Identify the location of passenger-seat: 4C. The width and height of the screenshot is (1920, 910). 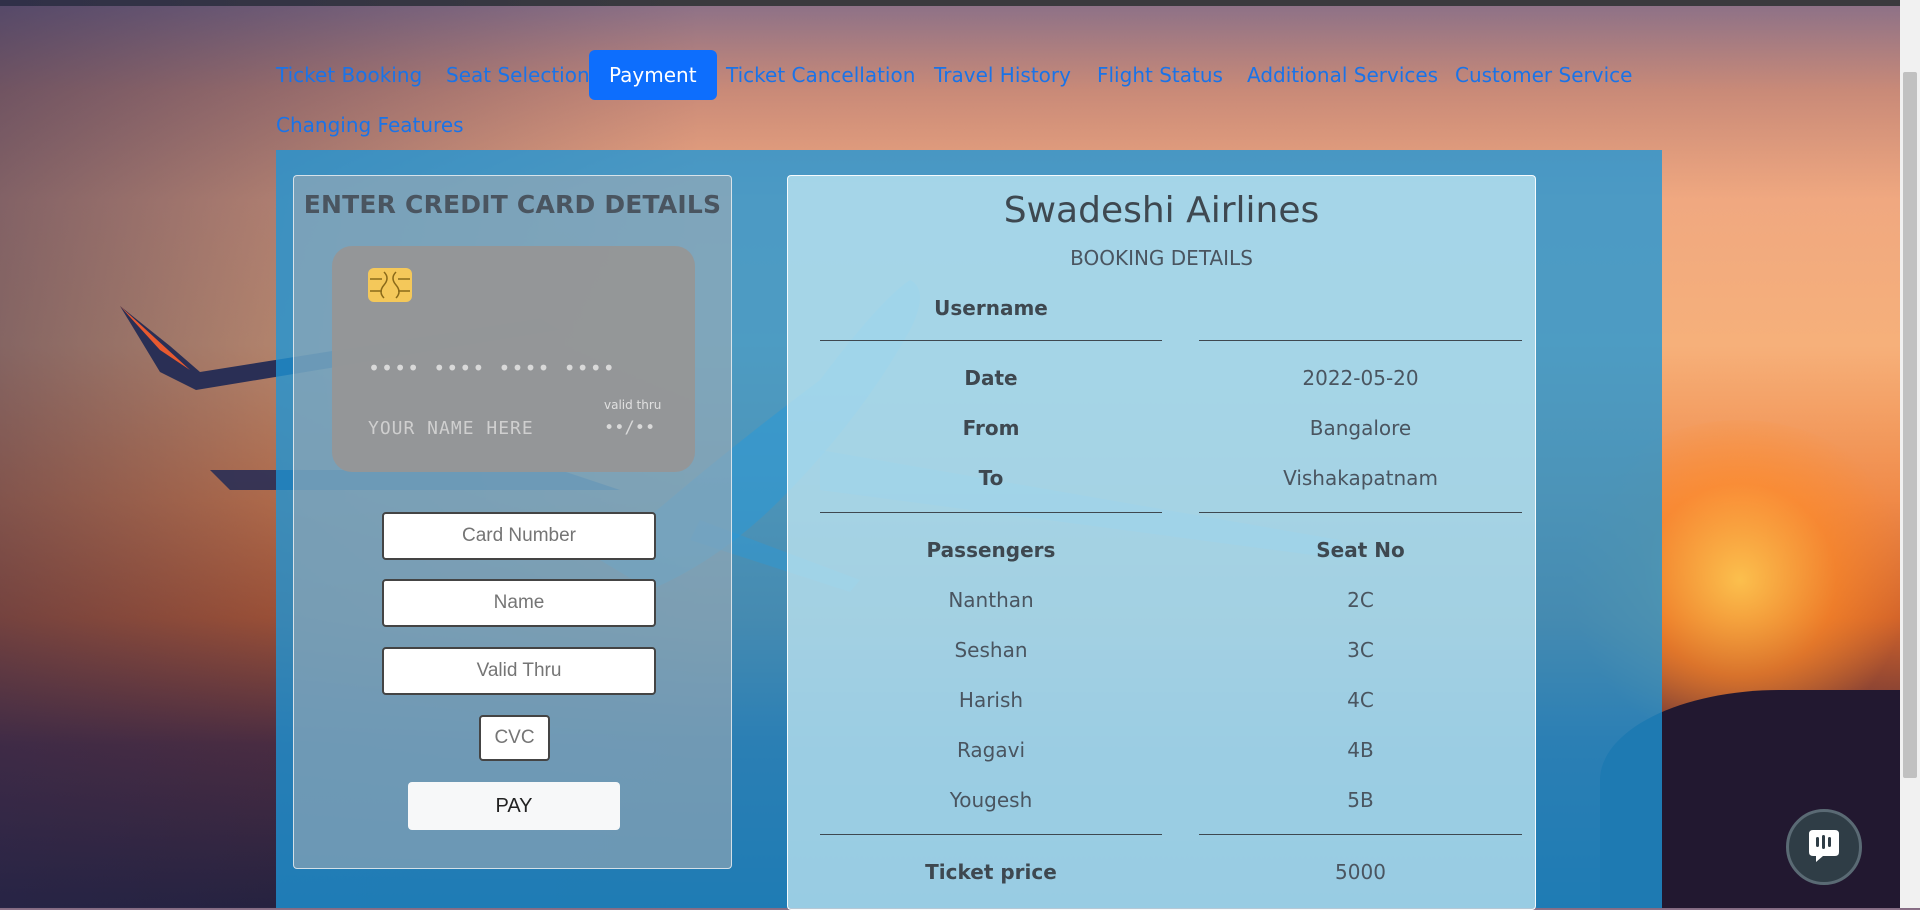
(1360, 700).